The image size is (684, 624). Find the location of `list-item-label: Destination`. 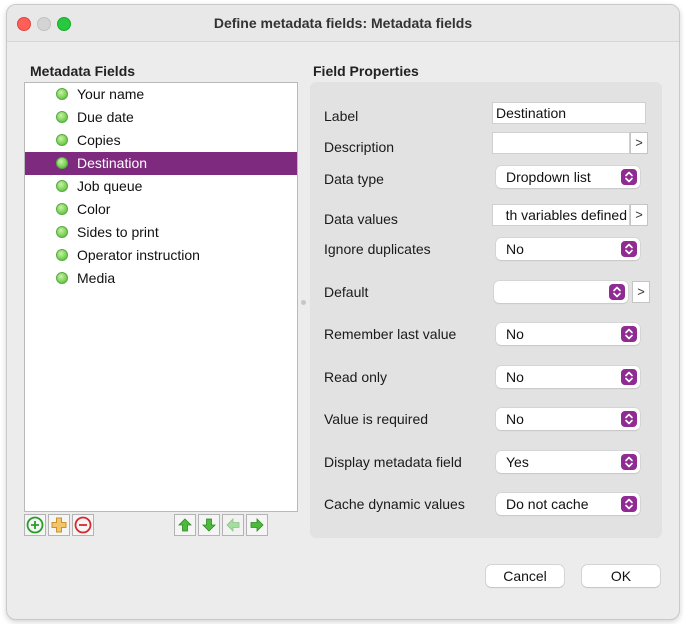

list-item-label: Destination is located at coordinates (112, 163).